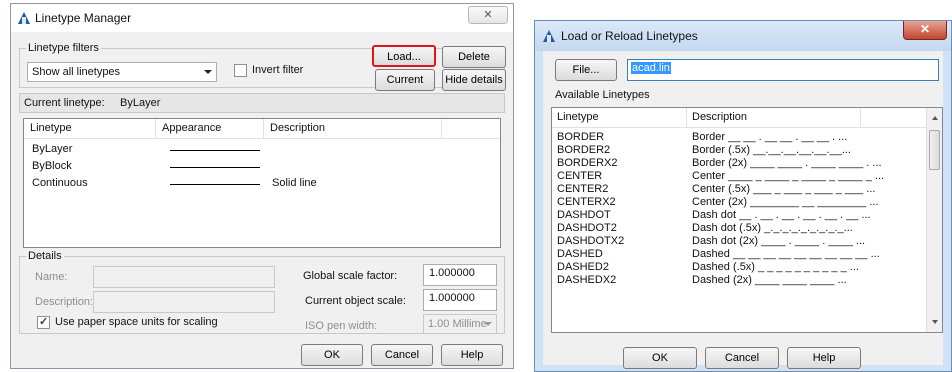  Describe the element at coordinates (45, 256) in the screenshot. I see `details-label: Details` at that location.